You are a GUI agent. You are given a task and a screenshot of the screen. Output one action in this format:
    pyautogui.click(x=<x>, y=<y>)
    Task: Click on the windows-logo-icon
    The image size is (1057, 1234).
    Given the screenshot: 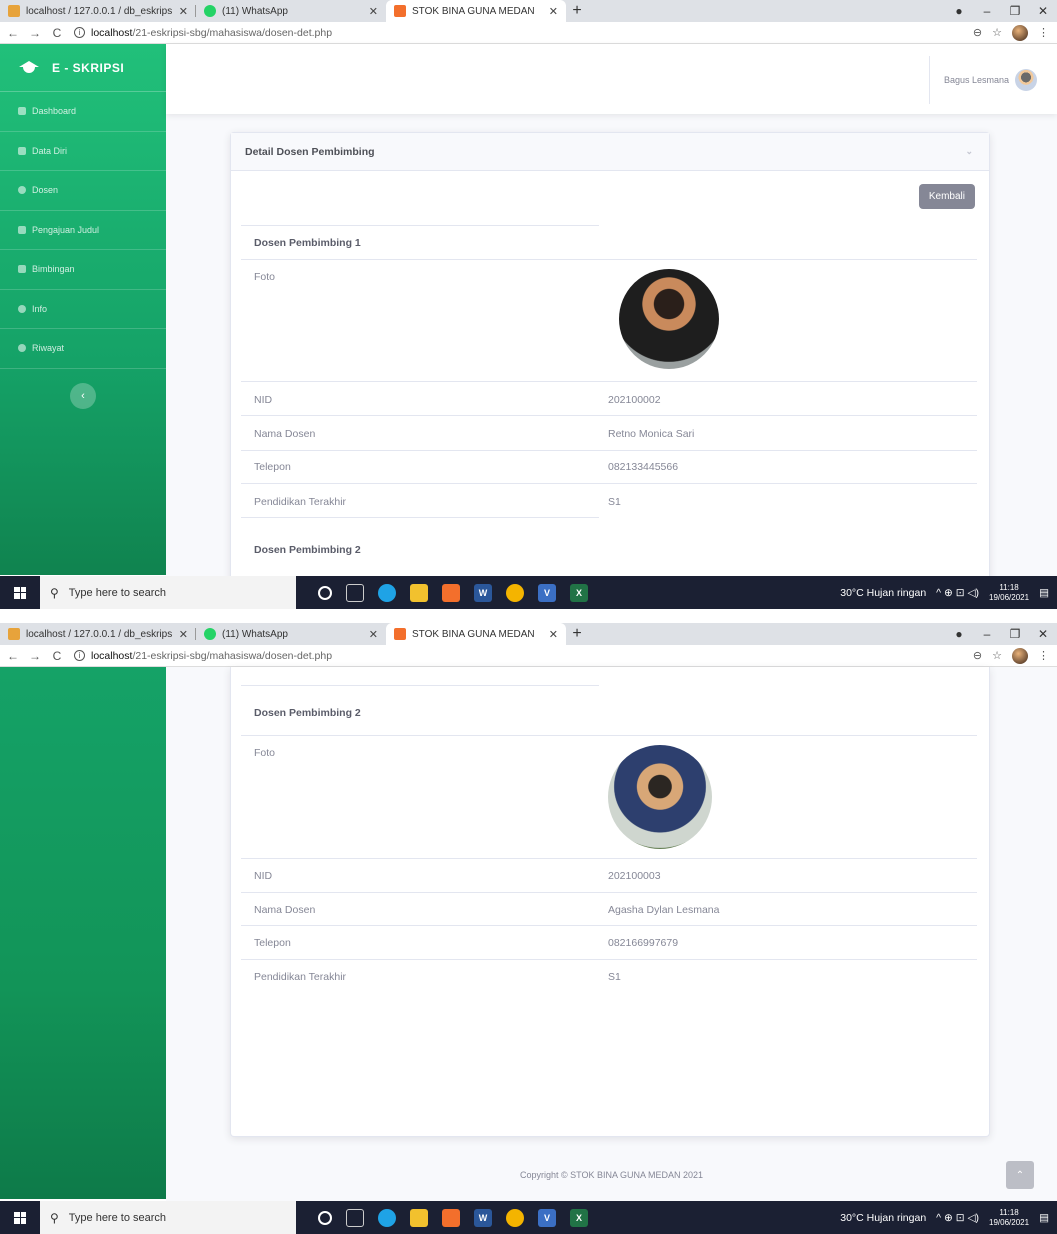 What is the action you would take?
    pyautogui.click(x=20, y=1217)
    